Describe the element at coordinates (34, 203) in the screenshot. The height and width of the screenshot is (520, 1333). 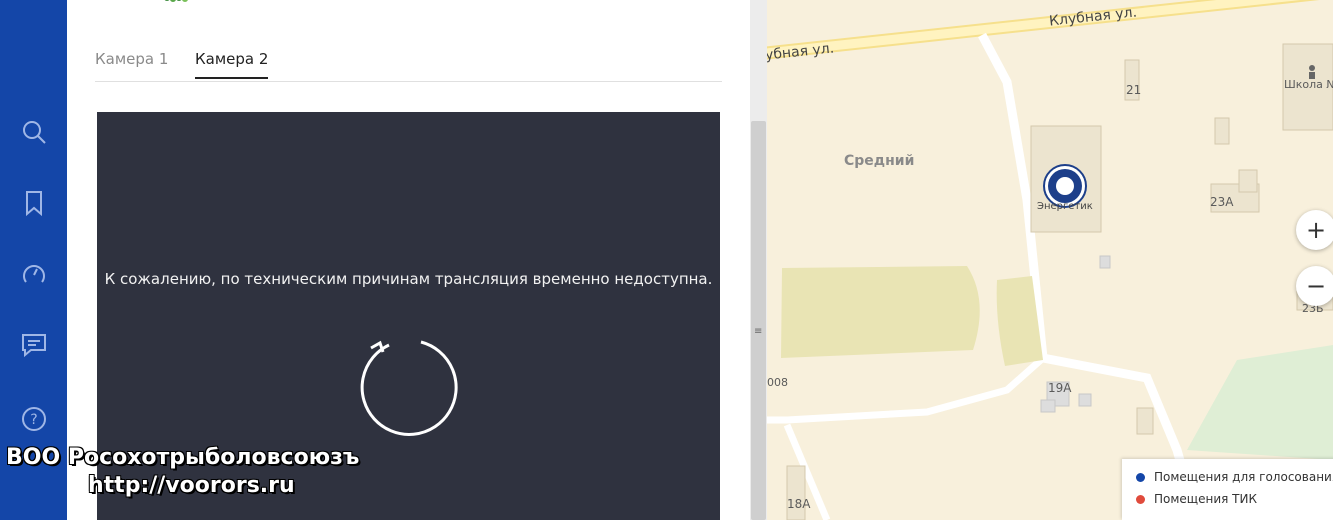
I see `bookmark-icon` at that location.